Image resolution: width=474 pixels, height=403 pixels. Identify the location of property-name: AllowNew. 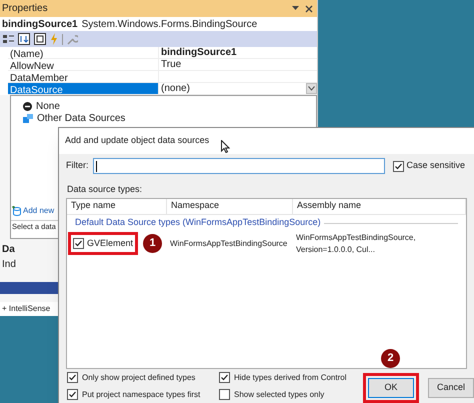
(32, 65).